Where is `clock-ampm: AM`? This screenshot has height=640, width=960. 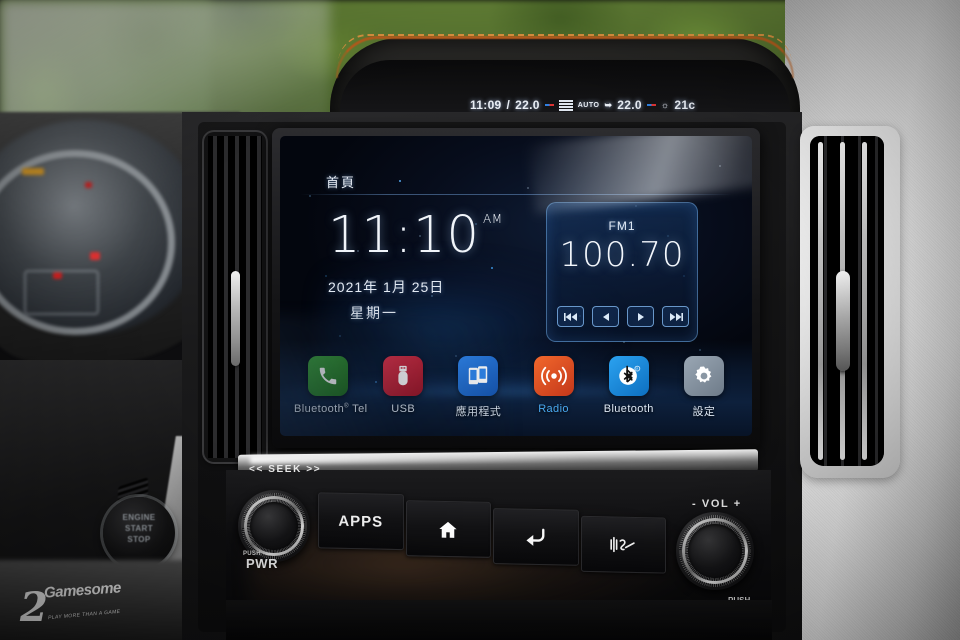
clock-ampm: AM is located at coordinates (492, 219).